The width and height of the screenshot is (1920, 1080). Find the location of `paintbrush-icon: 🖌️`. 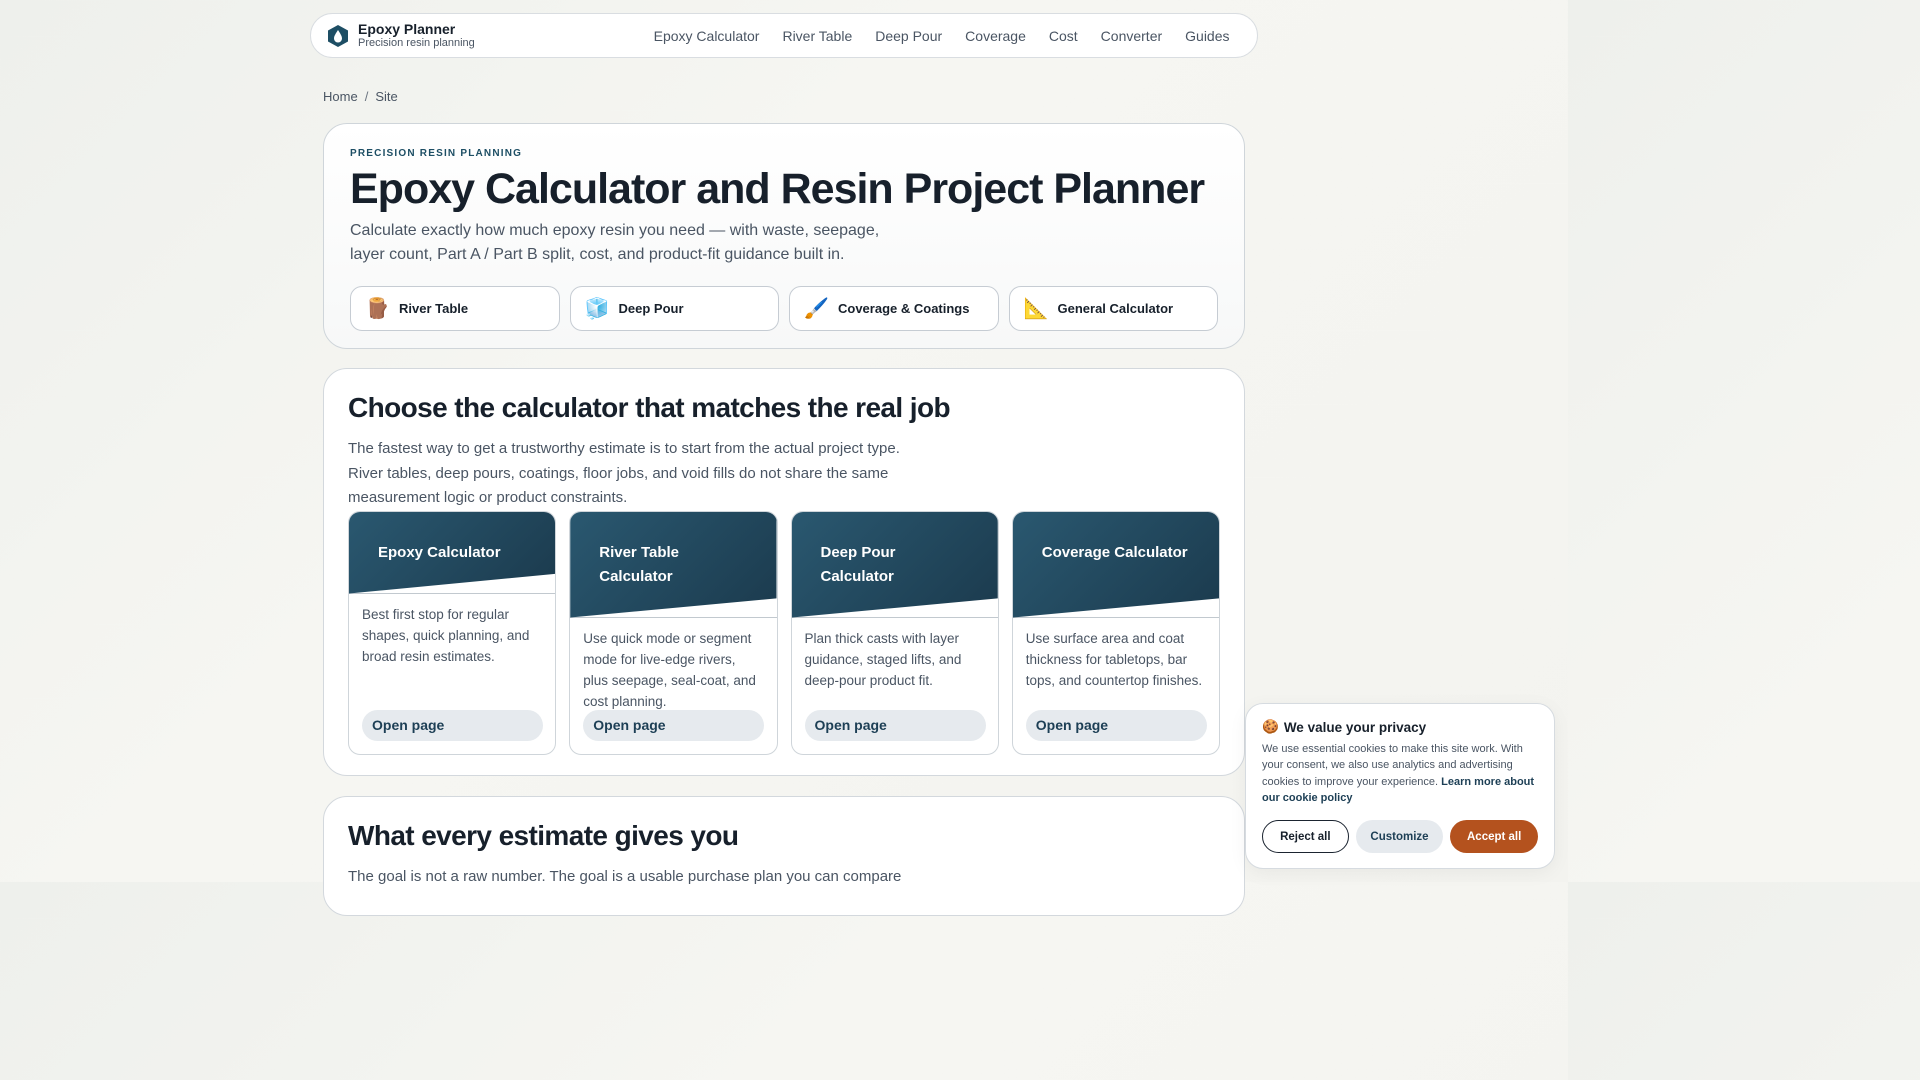

paintbrush-icon: 🖌️ is located at coordinates (816, 309).